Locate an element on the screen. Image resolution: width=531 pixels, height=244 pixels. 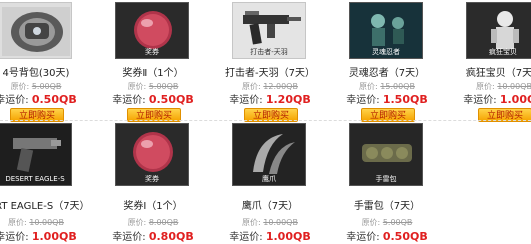
lucky-price: 幸运价: 0.80QB is located at coordinates (153, 236).